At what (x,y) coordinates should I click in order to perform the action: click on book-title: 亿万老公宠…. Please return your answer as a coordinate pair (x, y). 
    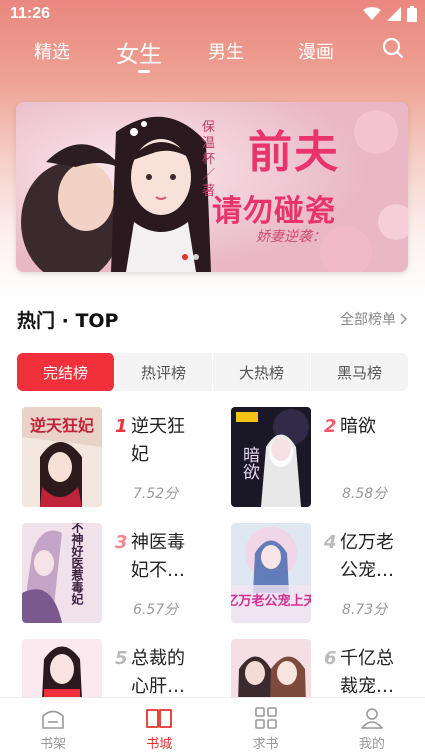
    Looking at the image, I should click on (367, 556).